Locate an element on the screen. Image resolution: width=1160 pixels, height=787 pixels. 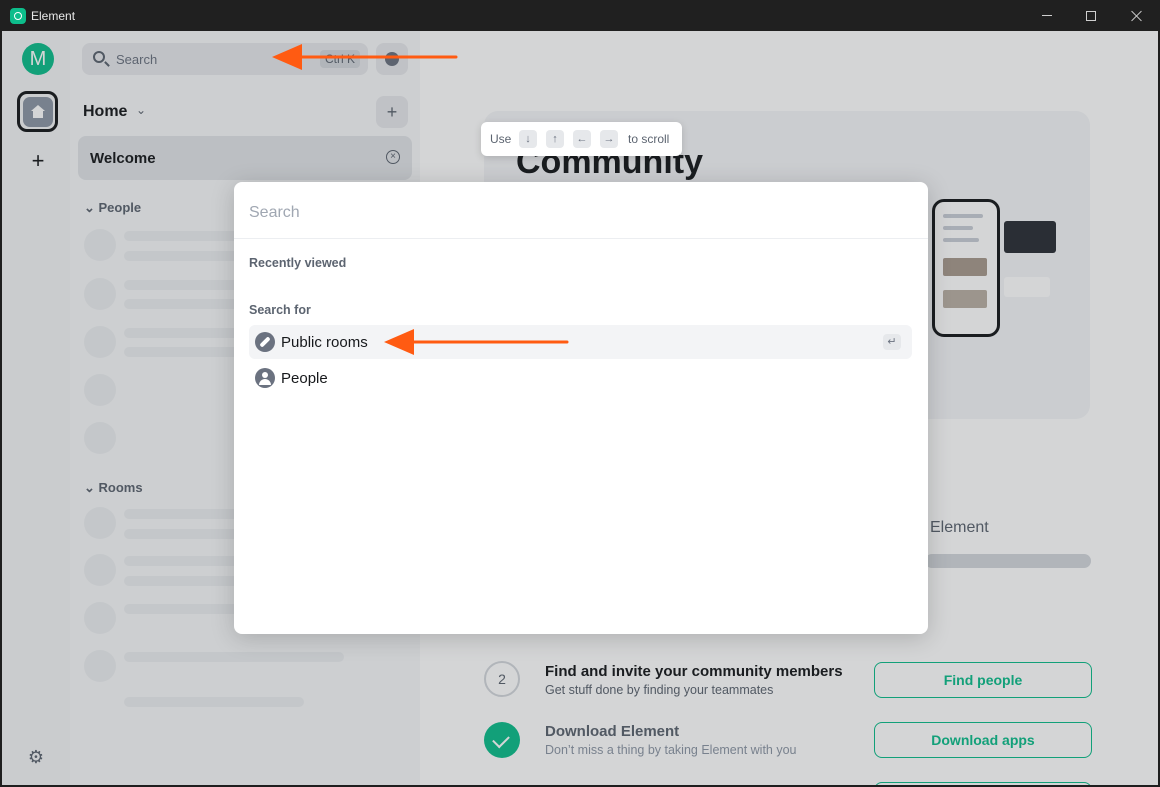
close-window-button is located at coordinates (1137, 15).